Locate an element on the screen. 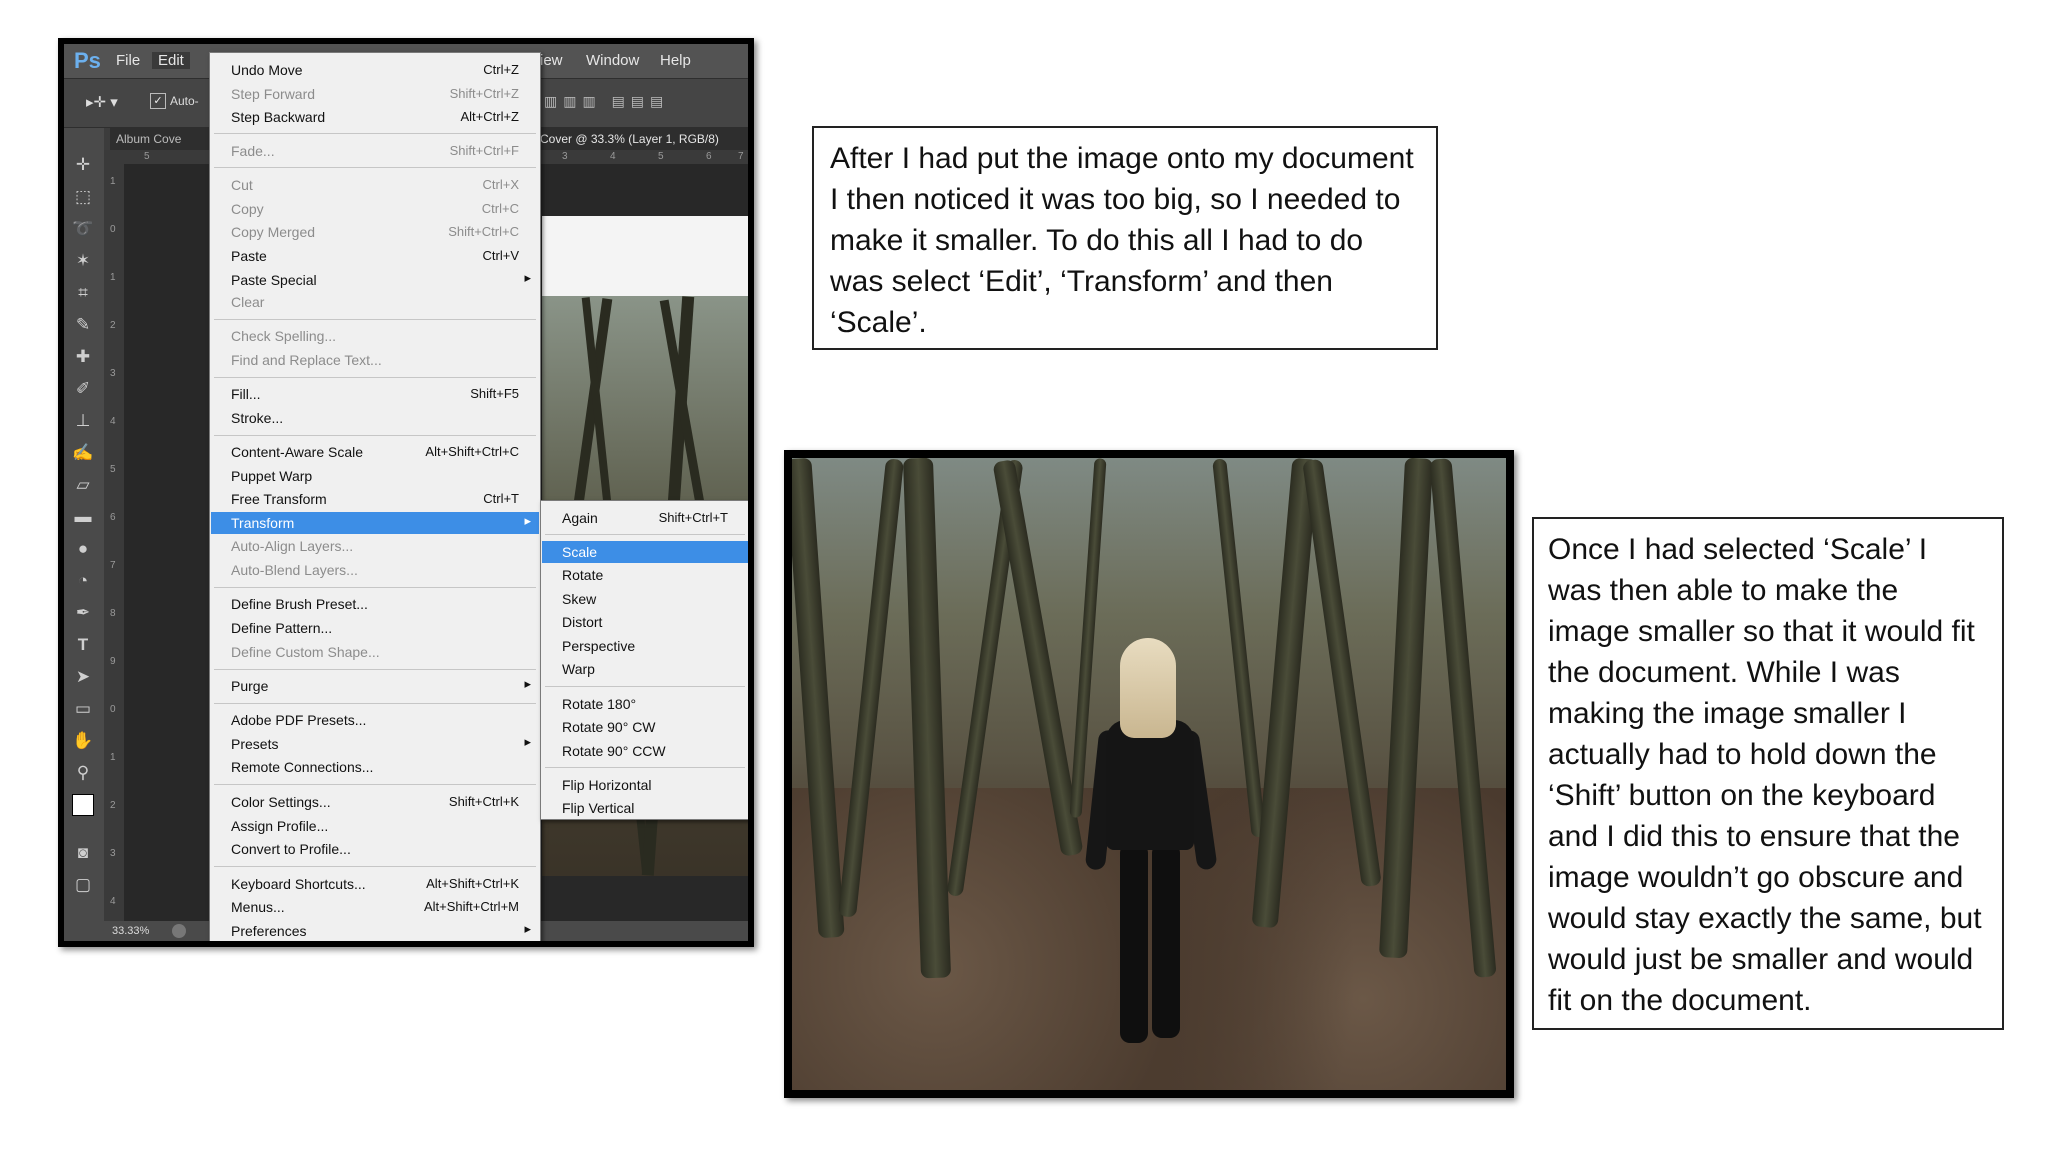 The image size is (2048, 1152). submenu-item-scale: Scale is located at coordinates (645, 552).